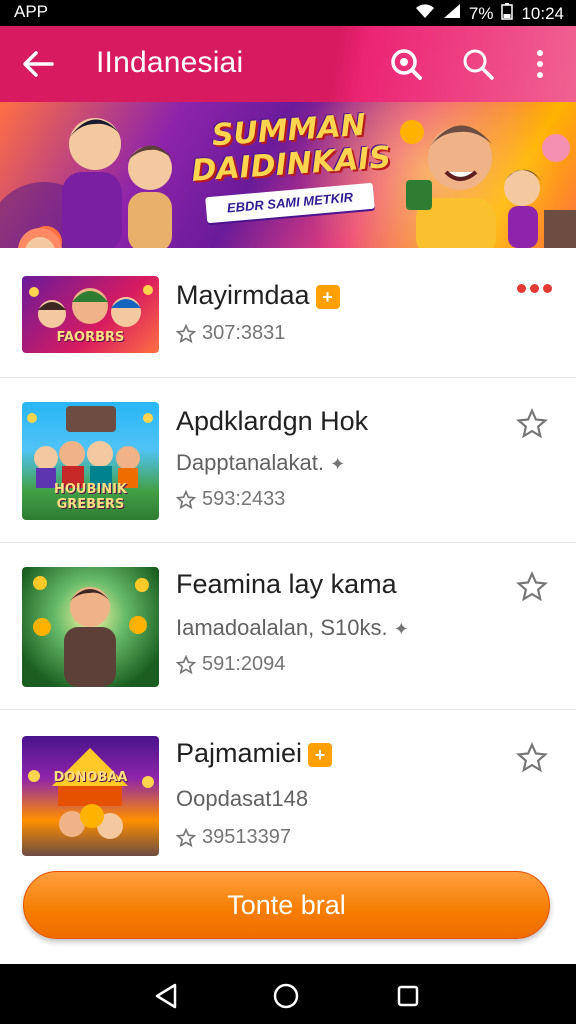 Image resolution: width=576 pixels, height=1024 pixels. I want to click on signal-icon, so click(452, 13).